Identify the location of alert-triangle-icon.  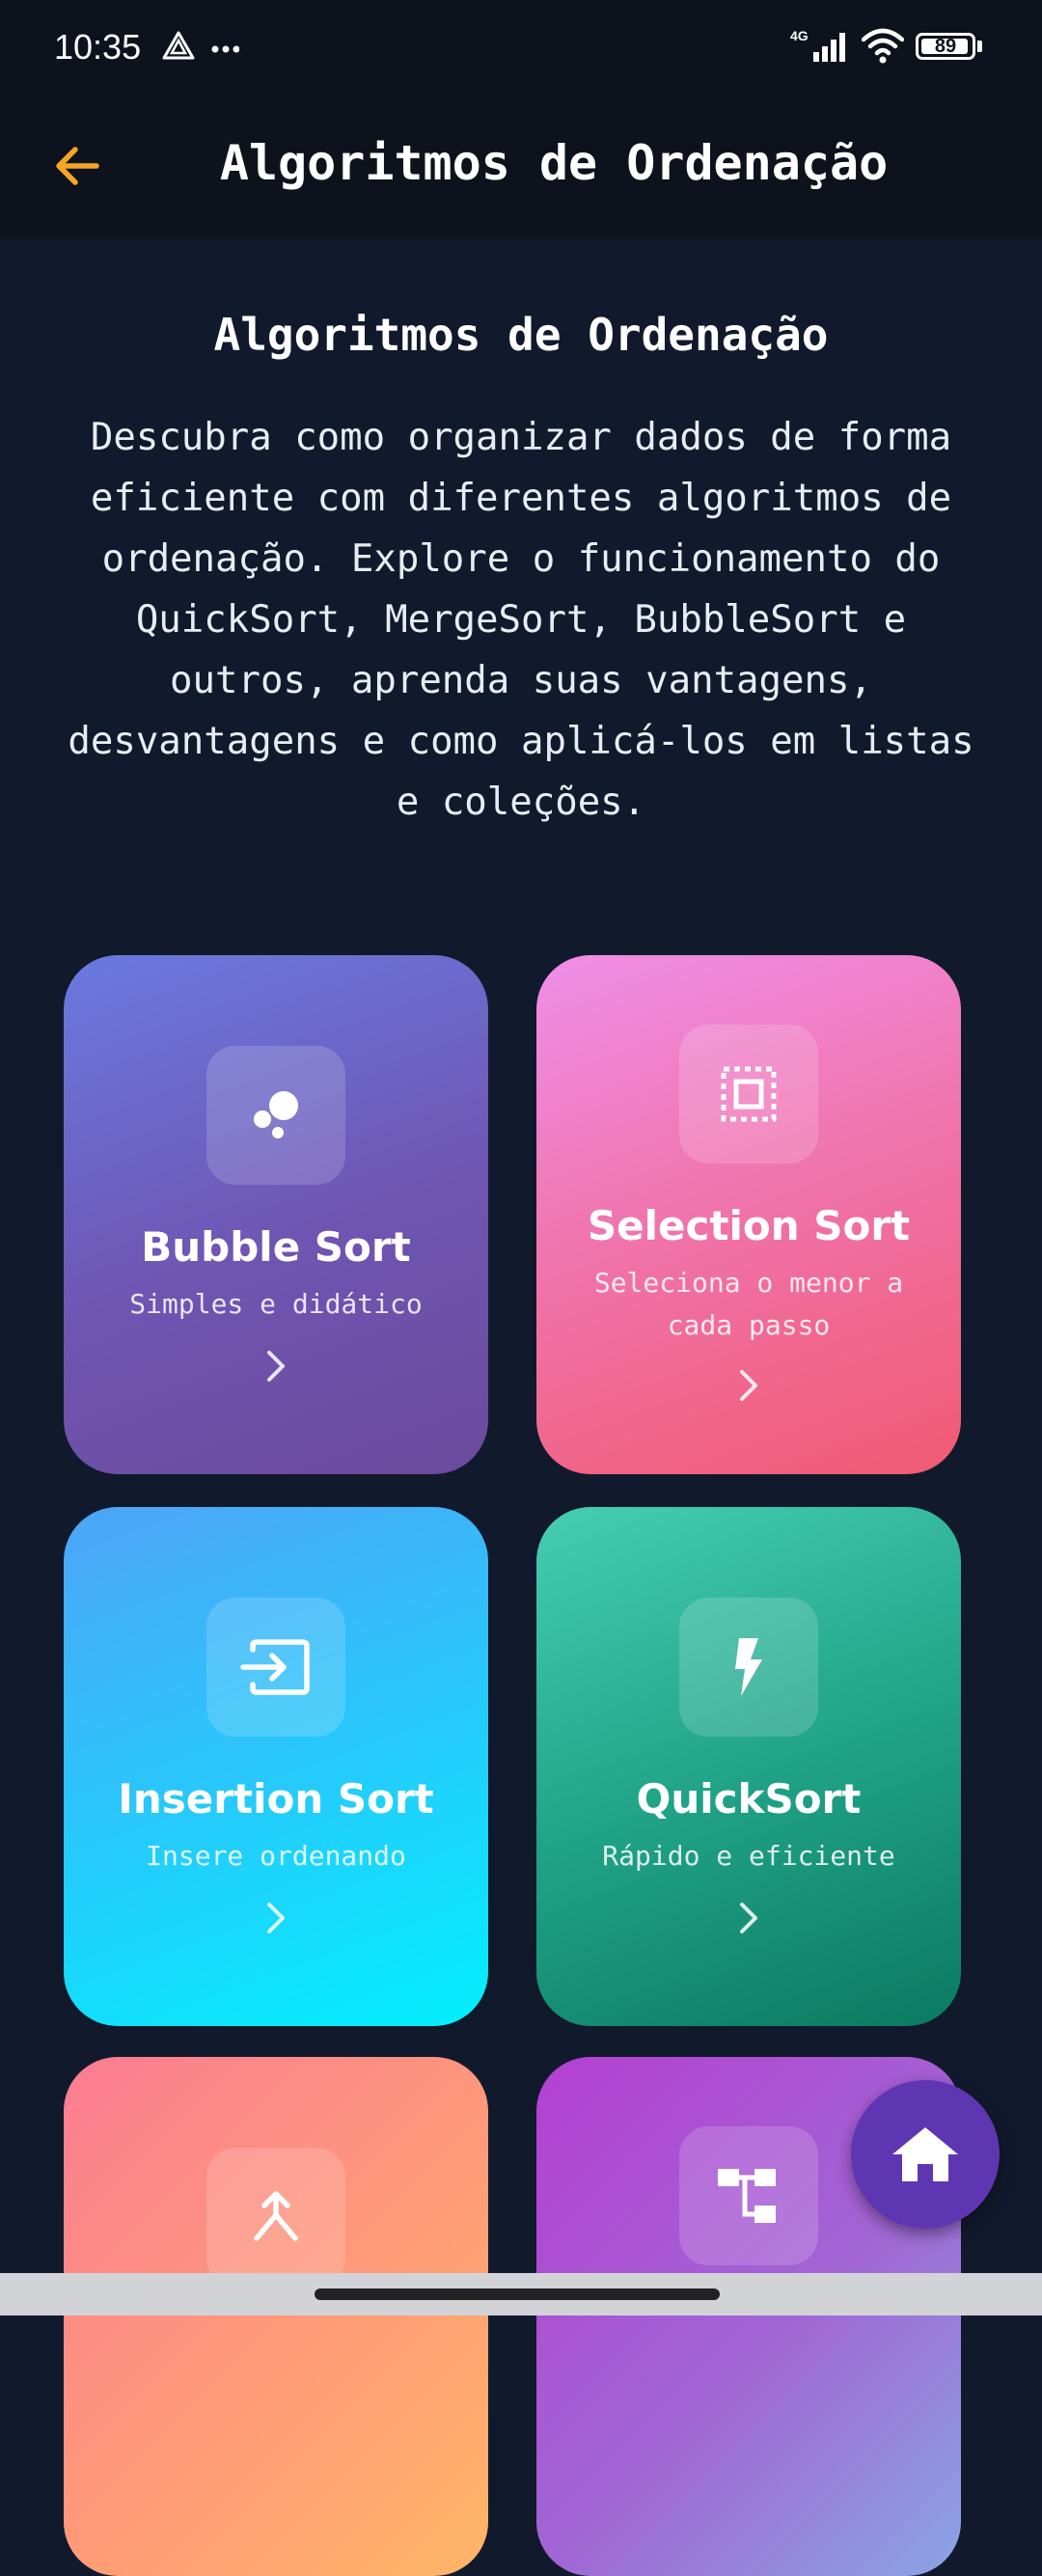
(178, 45).